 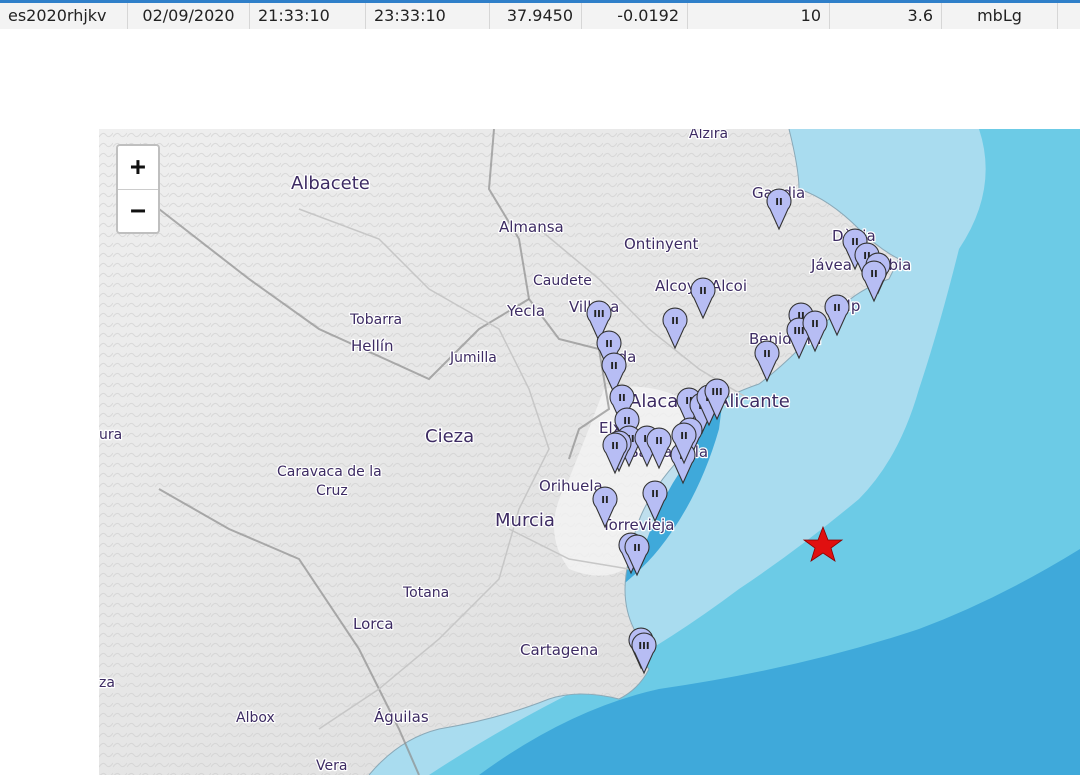 What do you see at coordinates (571, 486) in the screenshot?
I see `label-orihuela: Orihuela` at bounding box center [571, 486].